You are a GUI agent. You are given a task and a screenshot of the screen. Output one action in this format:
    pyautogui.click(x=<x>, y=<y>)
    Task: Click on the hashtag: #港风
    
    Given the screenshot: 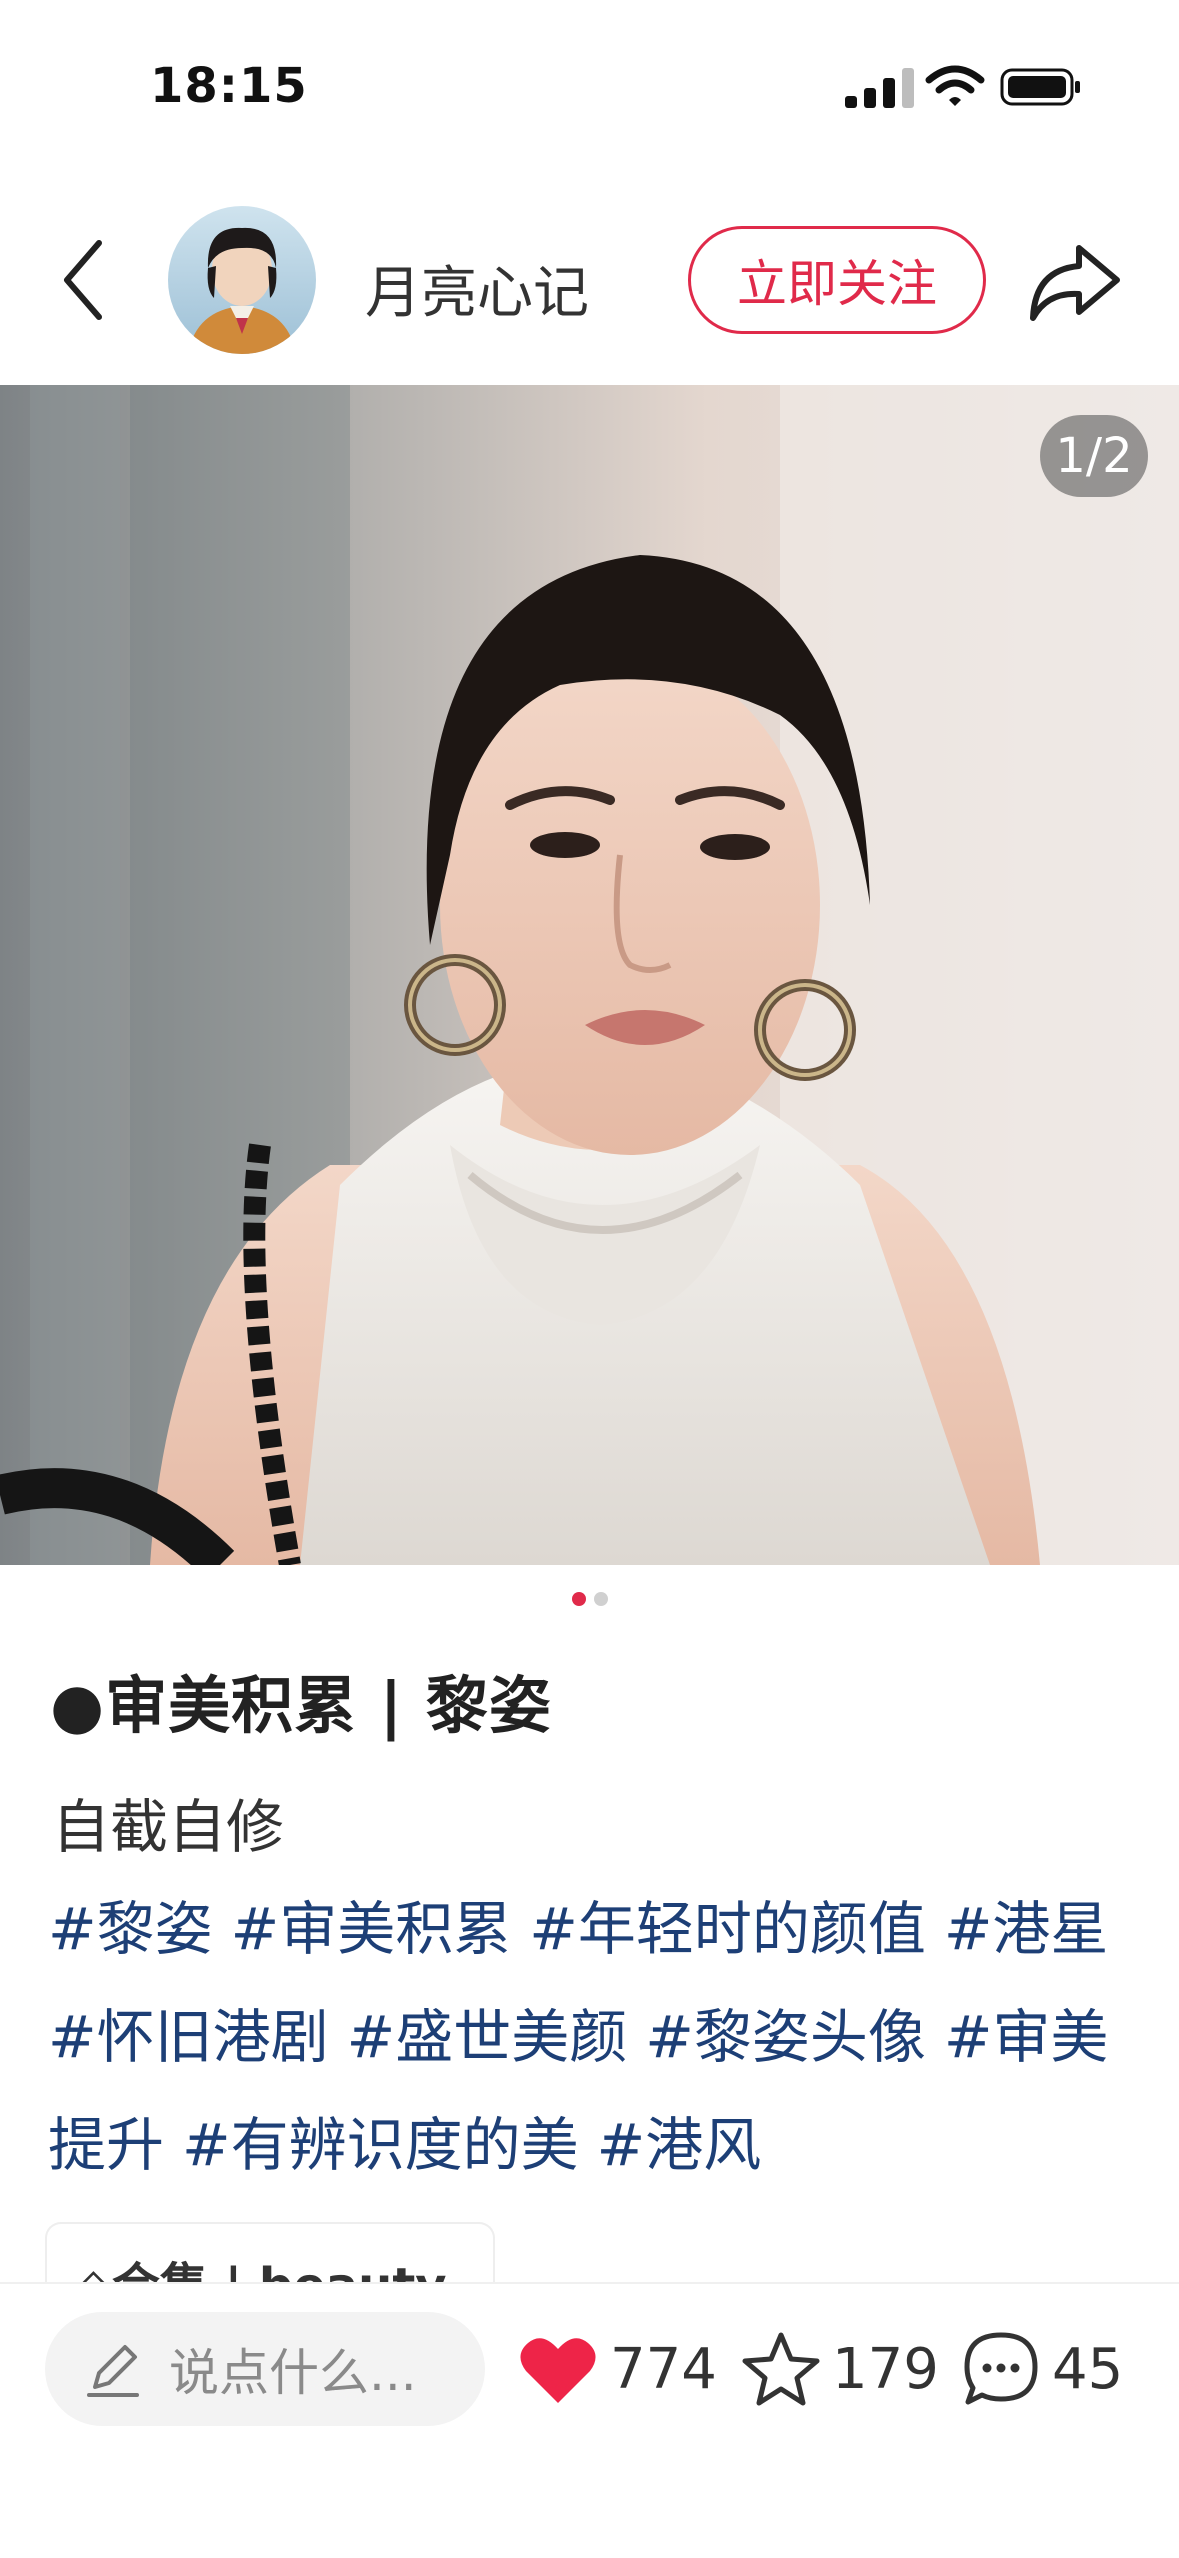 What is the action you would take?
    pyautogui.click(x=679, y=2145)
    